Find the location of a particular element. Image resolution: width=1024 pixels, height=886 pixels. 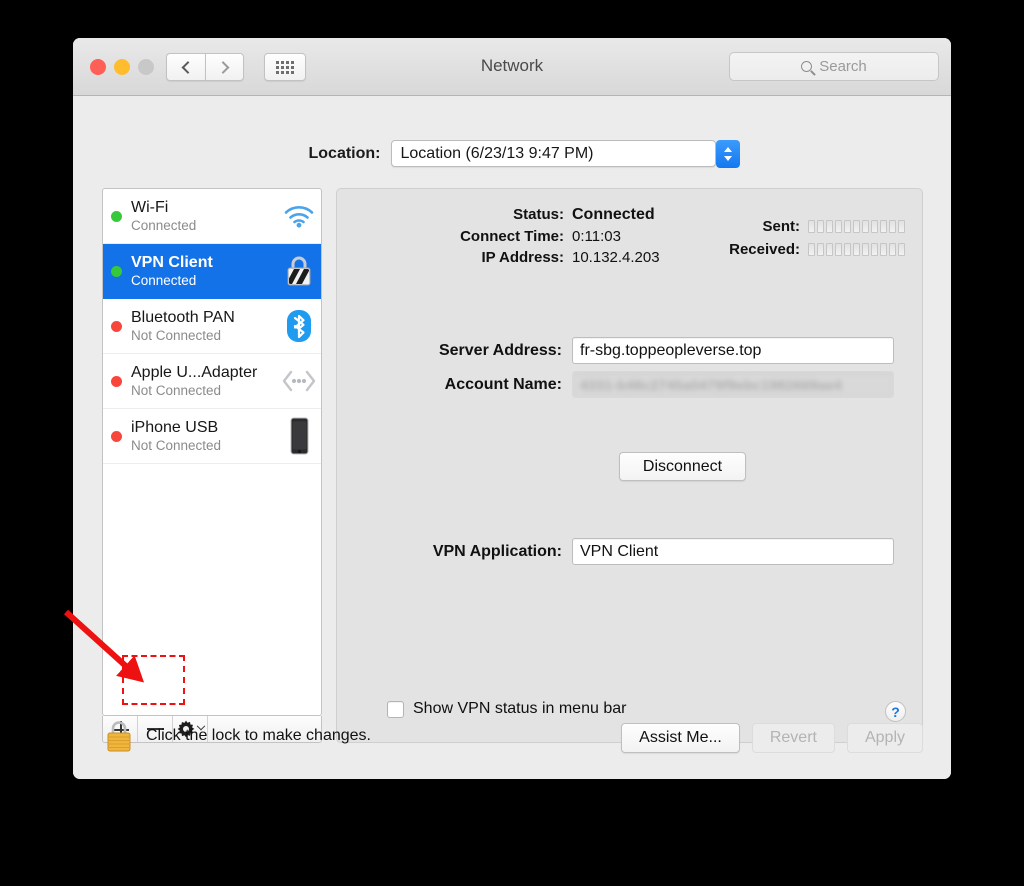

revert-button: Revert is located at coordinates (793, 738).